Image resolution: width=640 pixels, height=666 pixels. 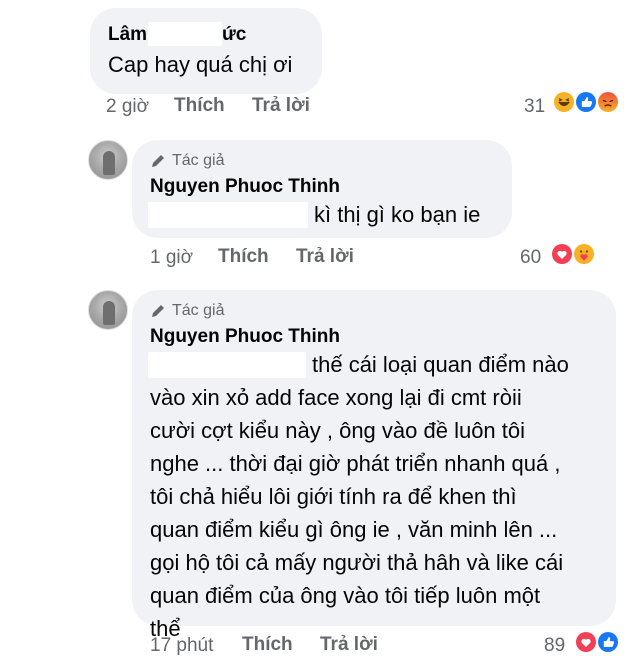 What do you see at coordinates (440, 364) in the screenshot?
I see `comment-text-line: thế cái loại quan điểm nào` at bounding box center [440, 364].